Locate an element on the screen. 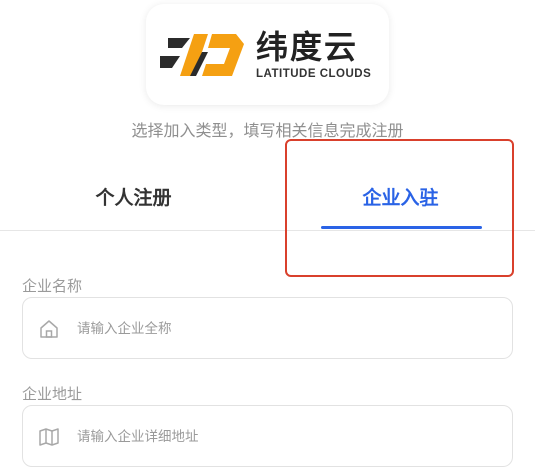 This screenshot has width=535, height=470. brand-name-en: LATITUDE CLOUDS is located at coordinates (314, 74).